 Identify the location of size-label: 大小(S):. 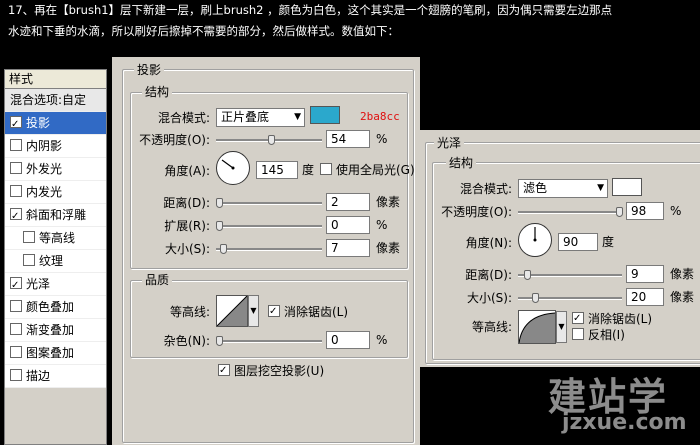
(187, 249).